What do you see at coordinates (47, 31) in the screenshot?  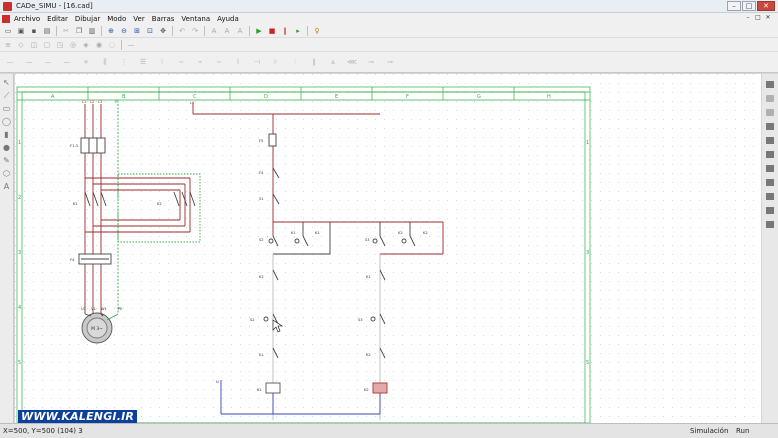 I see `print-icon: ▤` at bounding box center [47, 31].